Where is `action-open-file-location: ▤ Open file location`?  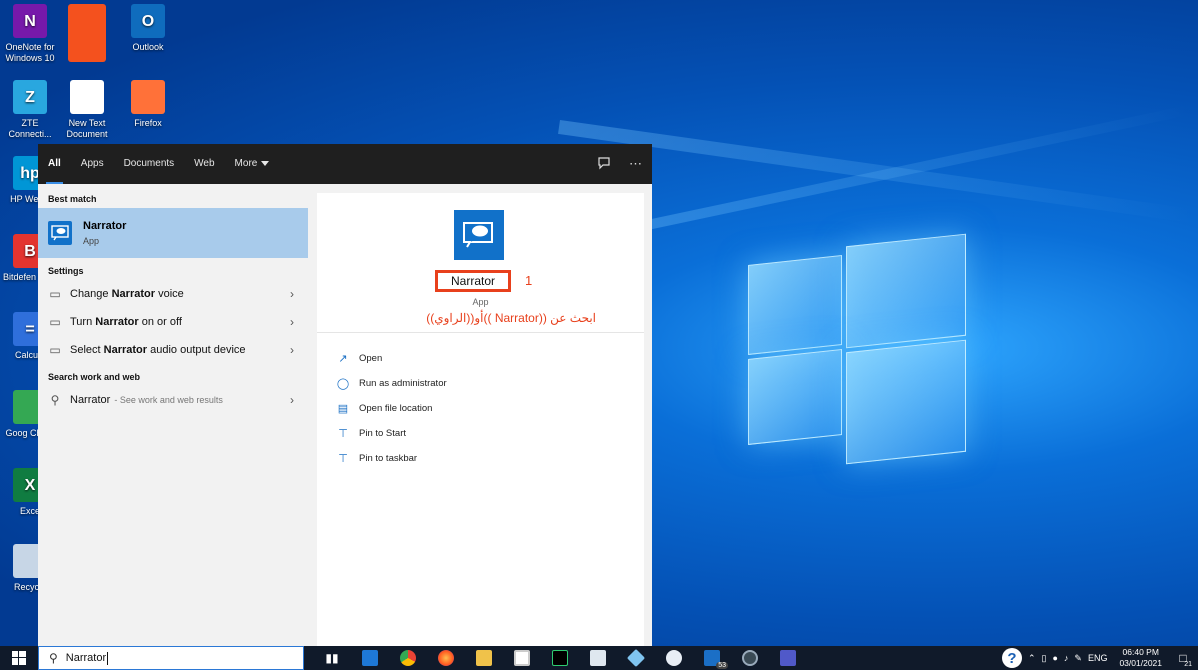 action-open-file-location: ▤ Open file location is located at coordinates (391, 408).